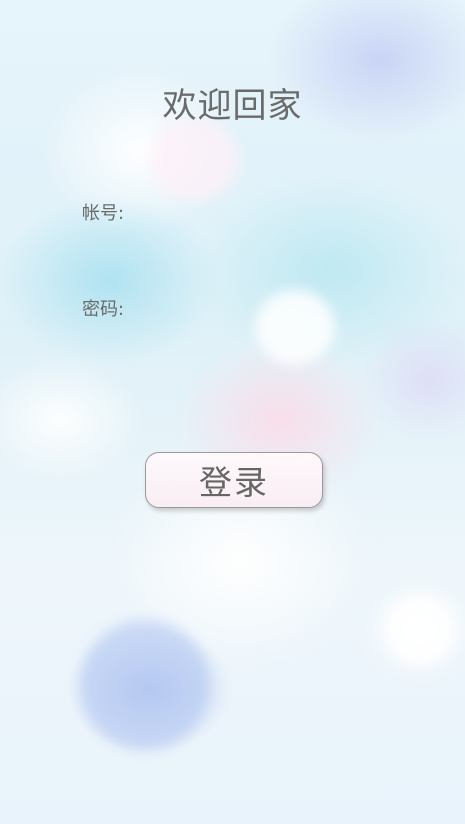 Image resolution: width=465 pixels, height=824 pixels. I want to click on password-field: 密码:, so click(232, 308).